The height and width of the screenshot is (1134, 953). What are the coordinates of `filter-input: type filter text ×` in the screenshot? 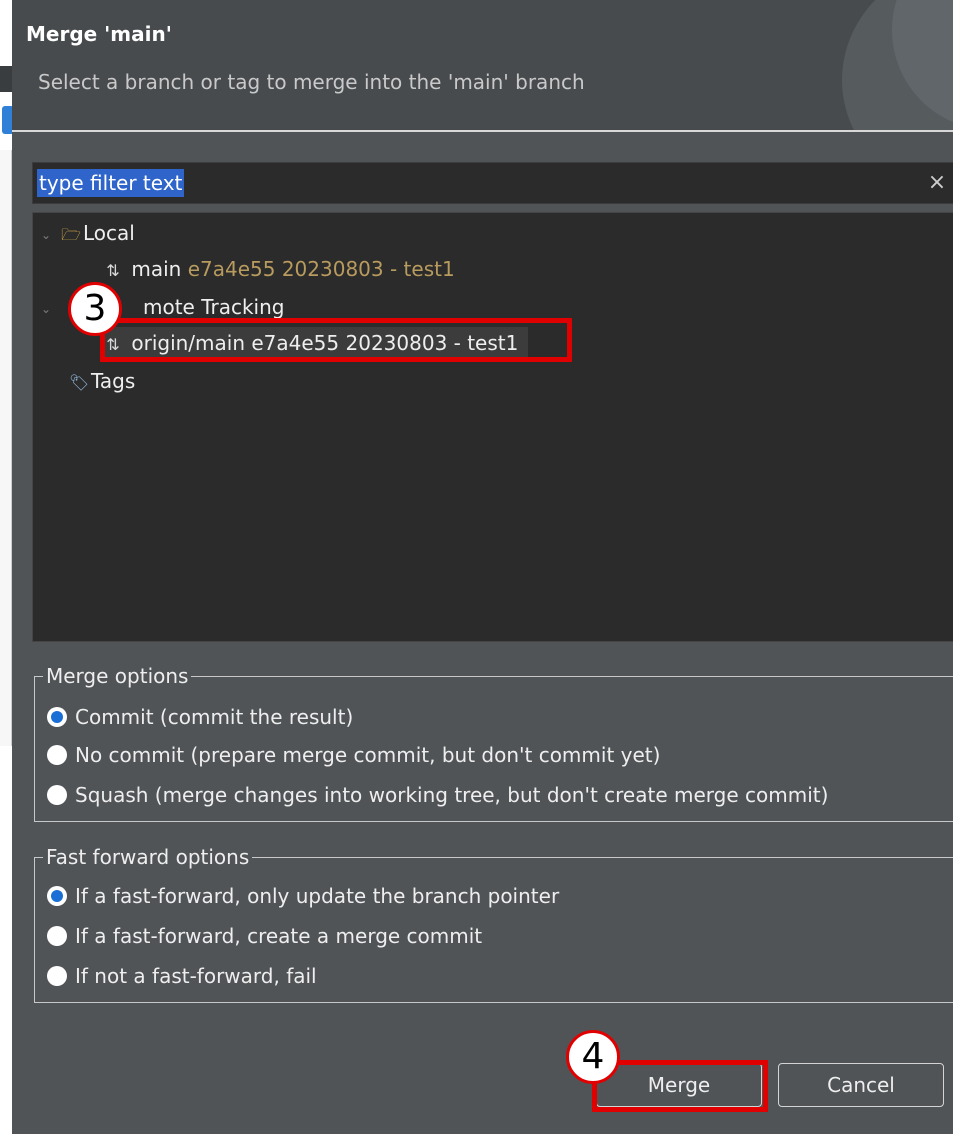 It's located at (492, 183).